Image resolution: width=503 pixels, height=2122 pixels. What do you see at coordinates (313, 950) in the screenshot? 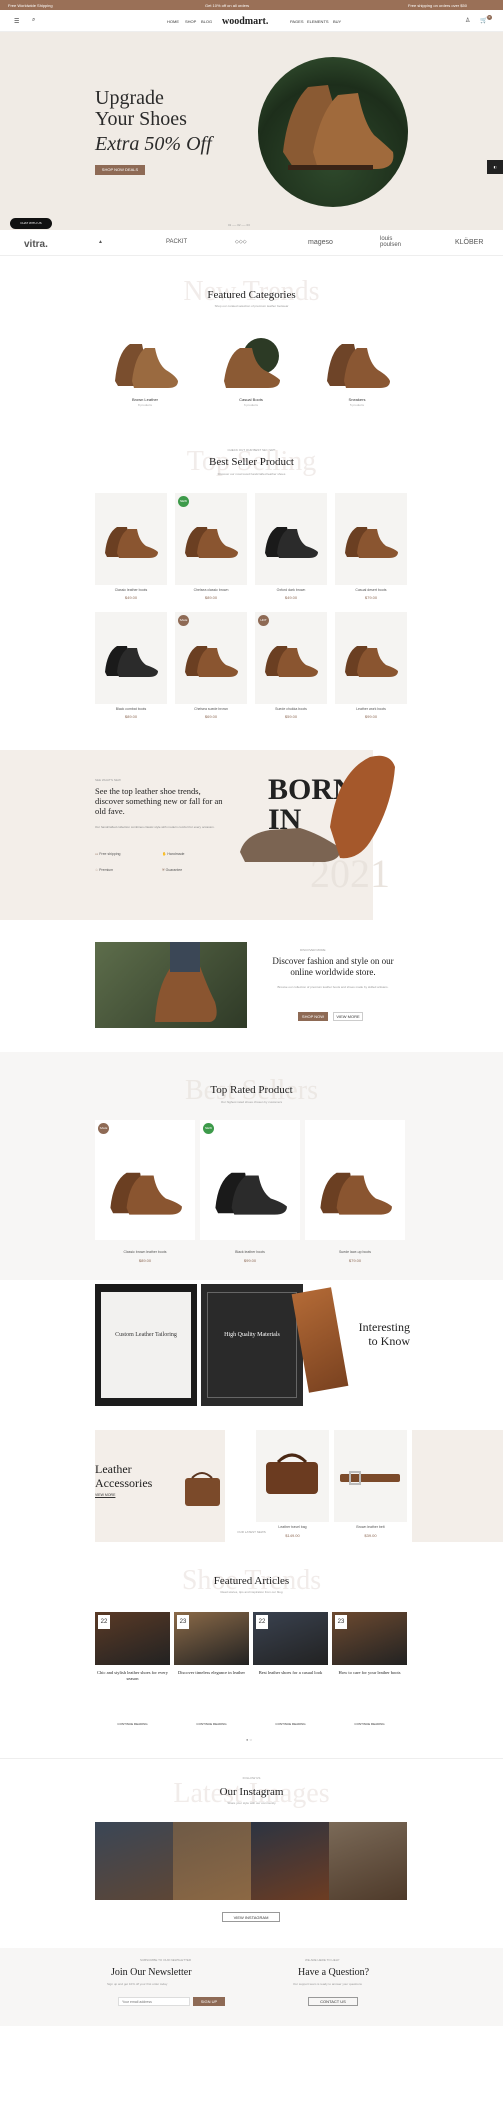
I see `discover-kicker: DISCOVER MORE` at bounding box center [313, 950].